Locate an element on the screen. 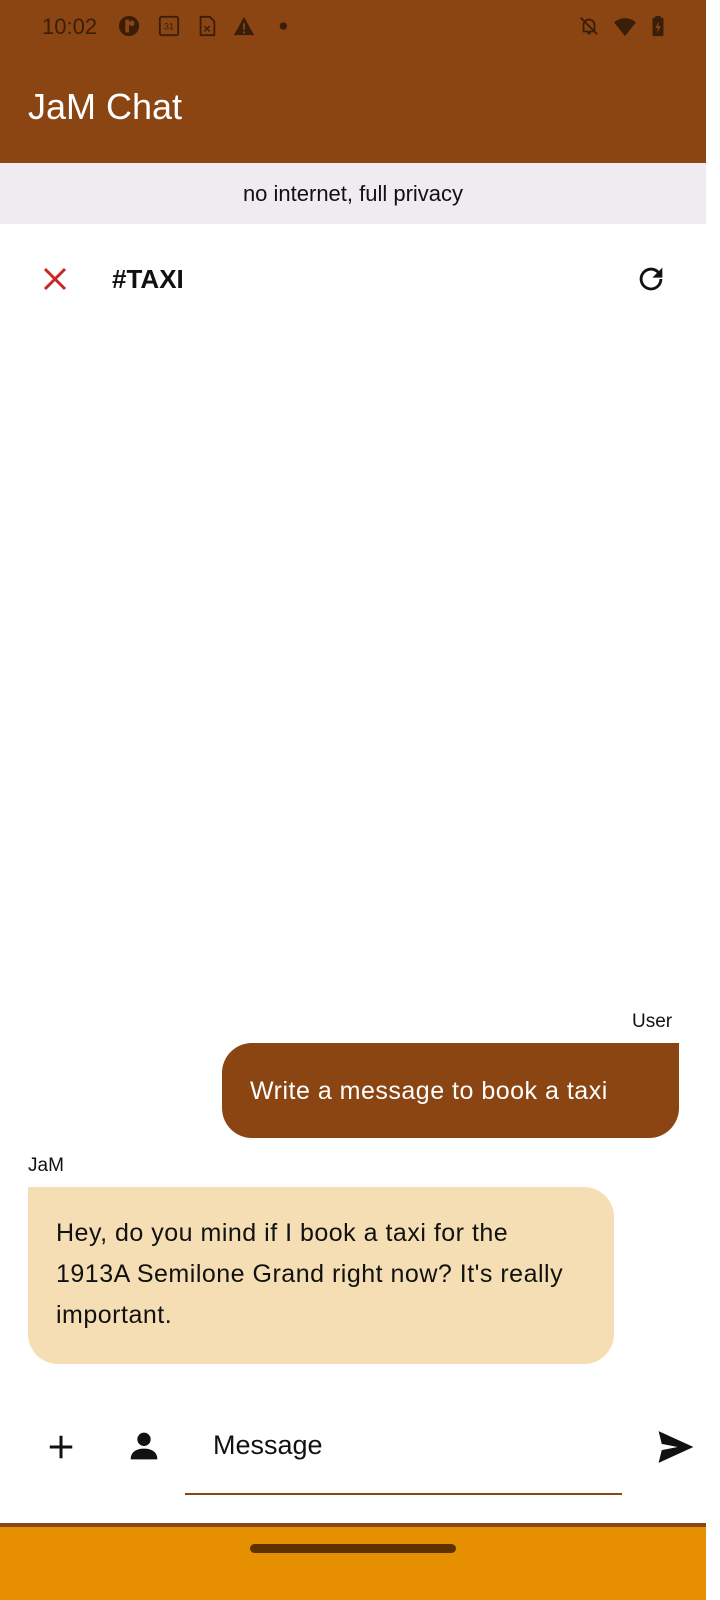 This screenshot has height=1600, width=720. person-icon is located at coordinates (144, 1446).